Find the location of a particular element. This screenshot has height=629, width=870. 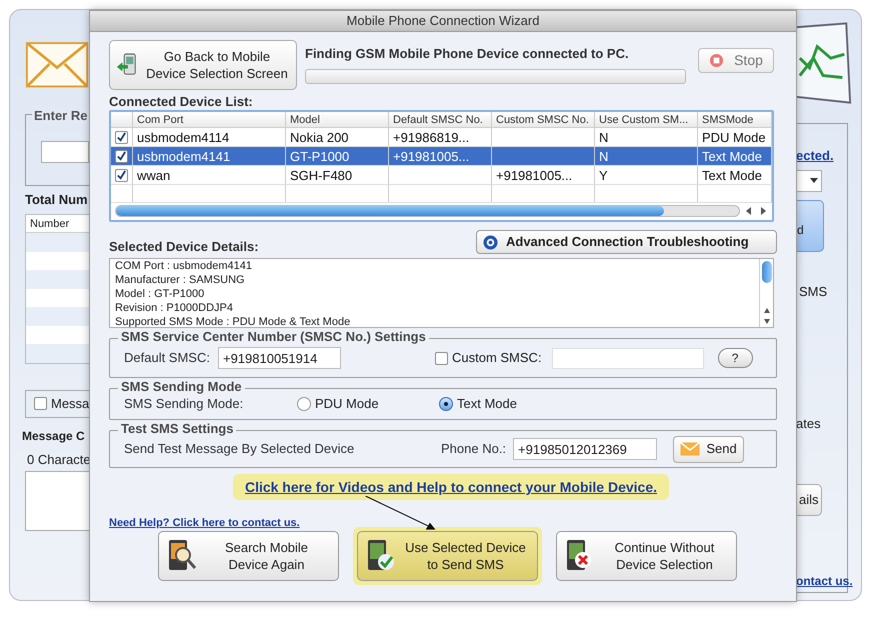

radio-label: Text Mode is located at coordinates (487, 404).